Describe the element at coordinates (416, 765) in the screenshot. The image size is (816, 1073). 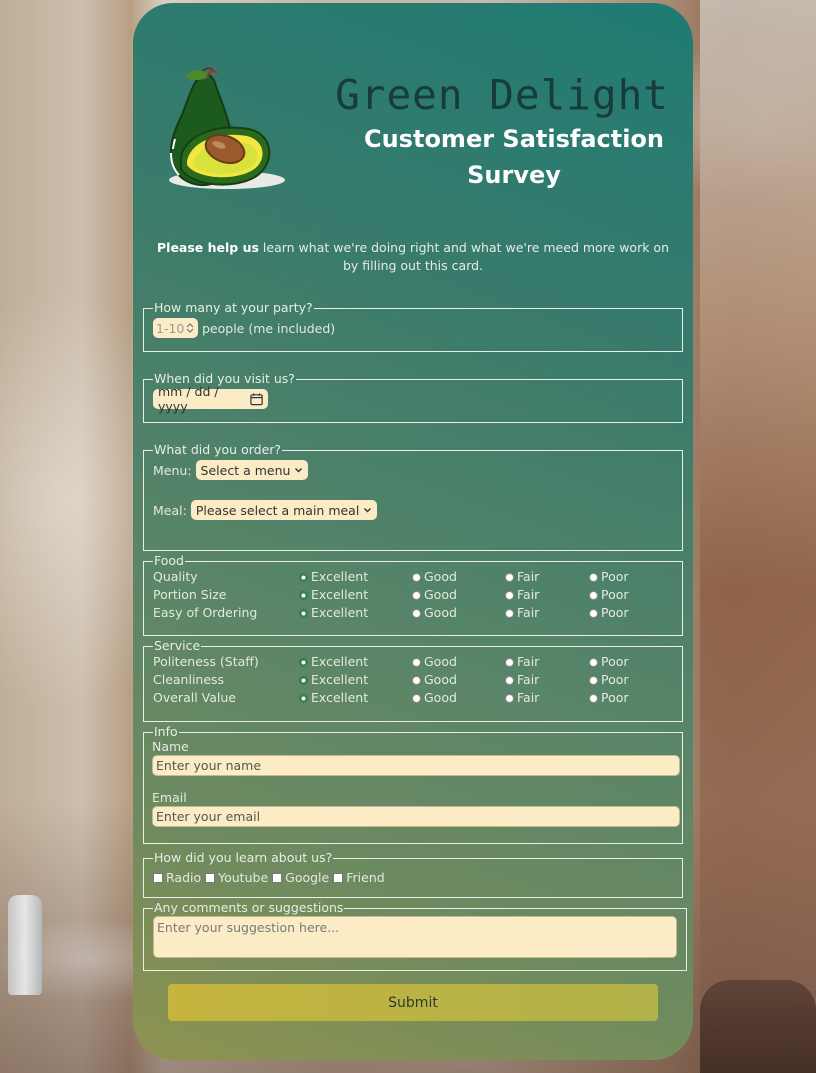
I see `name-input: Enter your name` at that location.